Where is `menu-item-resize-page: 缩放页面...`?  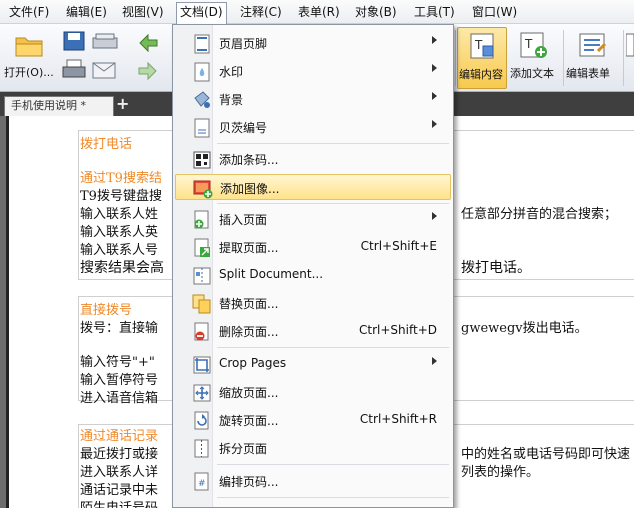
menu-item-resize-page: 缩放页面... is located at coordinates (313, 392).